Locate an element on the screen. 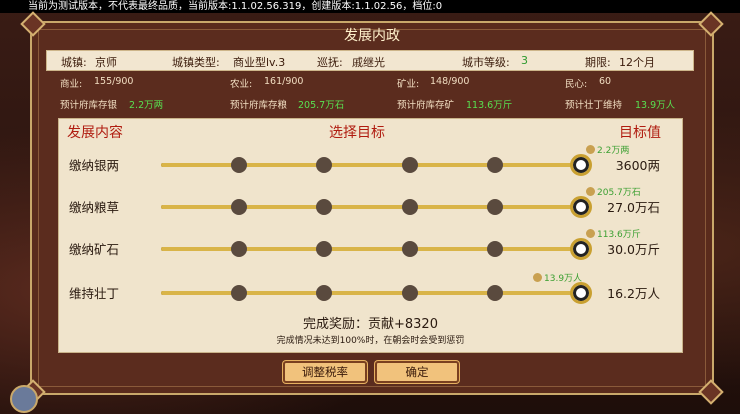  inspector-value: 戚继光 is located at coordinates (368, 62).